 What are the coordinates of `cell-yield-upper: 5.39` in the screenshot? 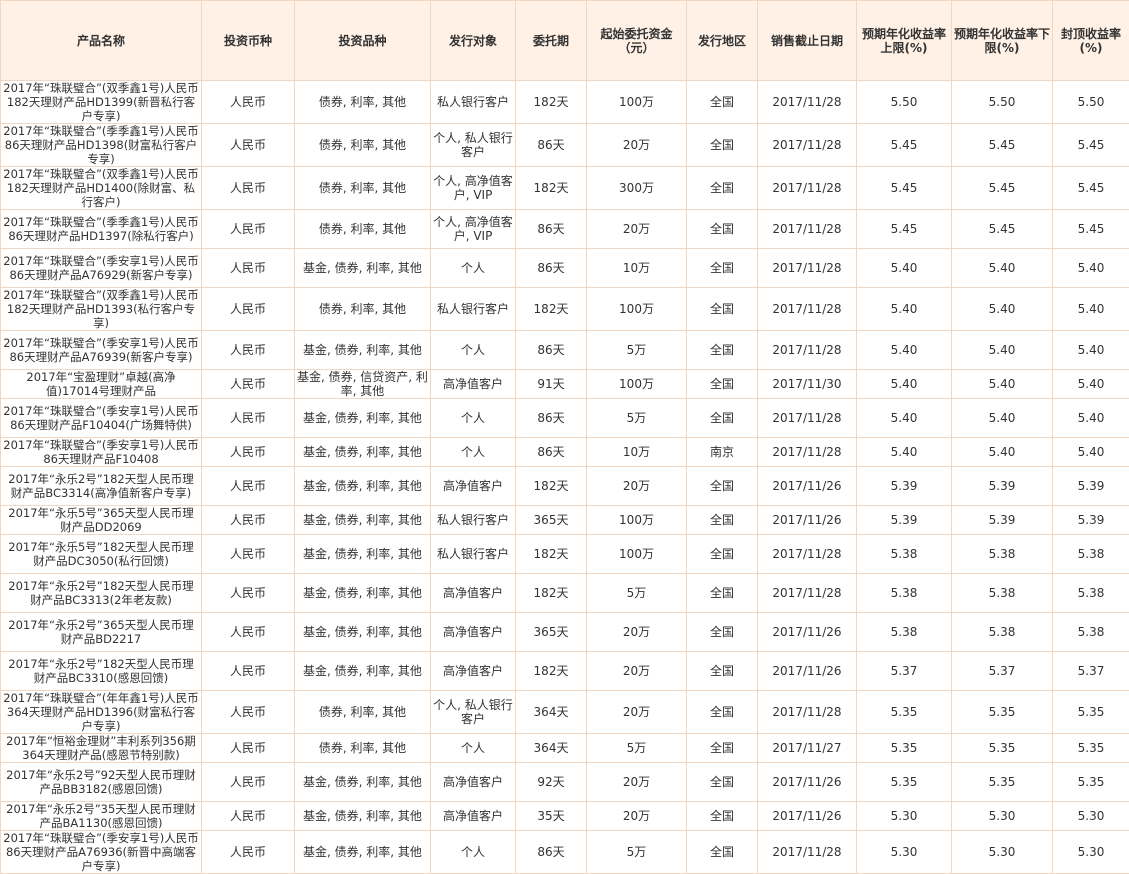 It's located at (904, 520).